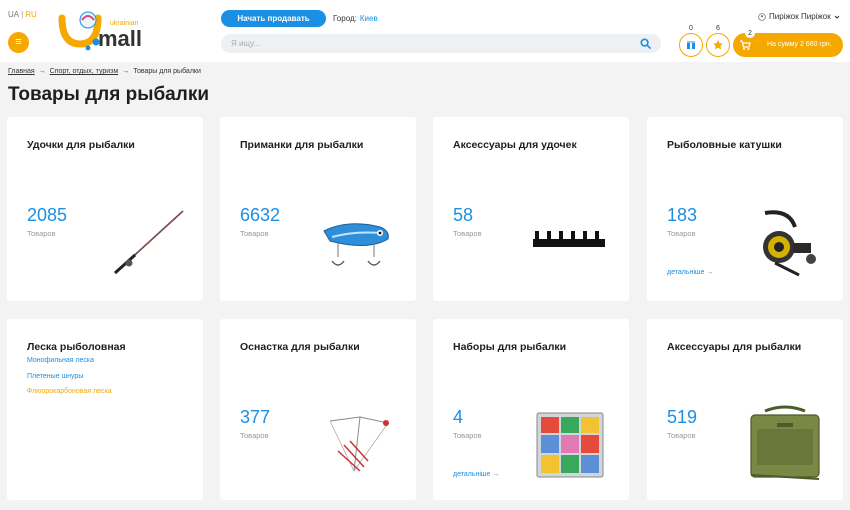 Image resolution: width=850 pixels, height=510 pixels. What do you see at coordinates (569, 239) in the screenshot?
I see `rod-holder-image` at bounding box center [569, 239].